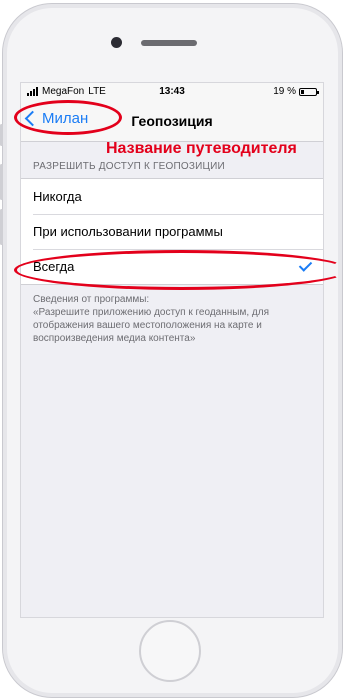 This screenshot has height=699, width=343. I want to click on mute-switch, so click(1, 135).